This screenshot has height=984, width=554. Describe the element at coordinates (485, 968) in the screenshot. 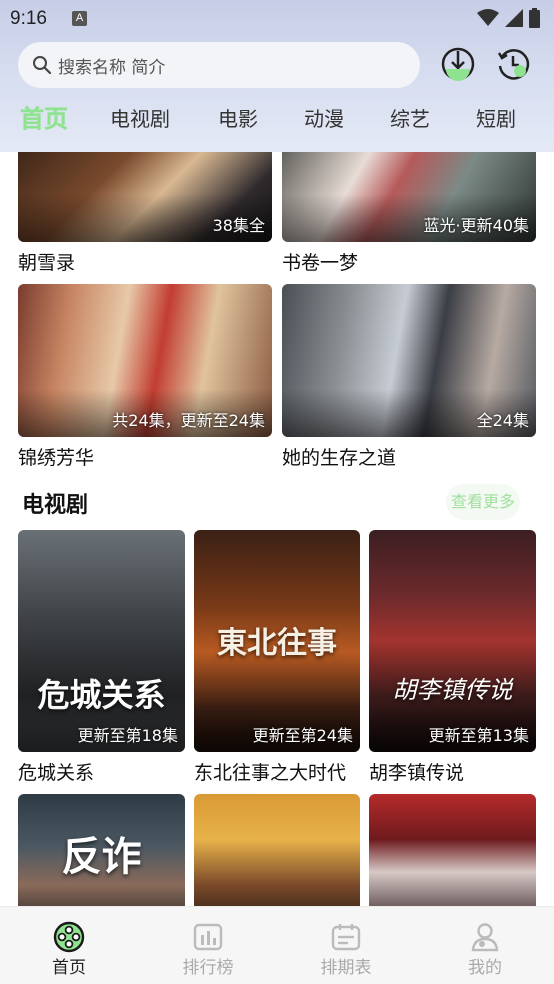

I see `nav-label: 我的` at that location.